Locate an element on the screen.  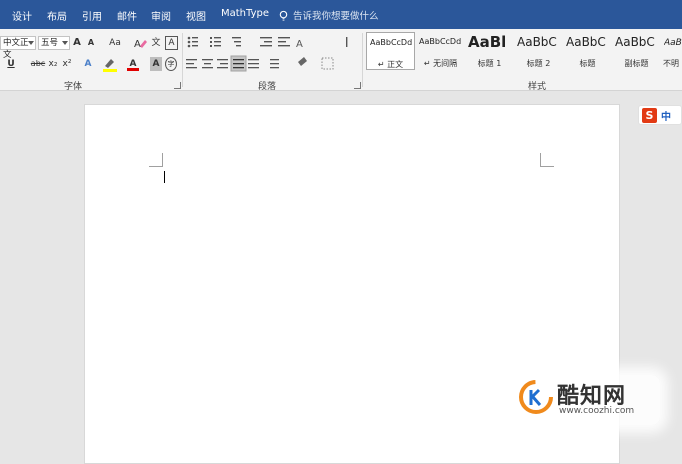
tell-me-placeholder: 告诉我你想要做什么 is located at coordinates (336, 16).